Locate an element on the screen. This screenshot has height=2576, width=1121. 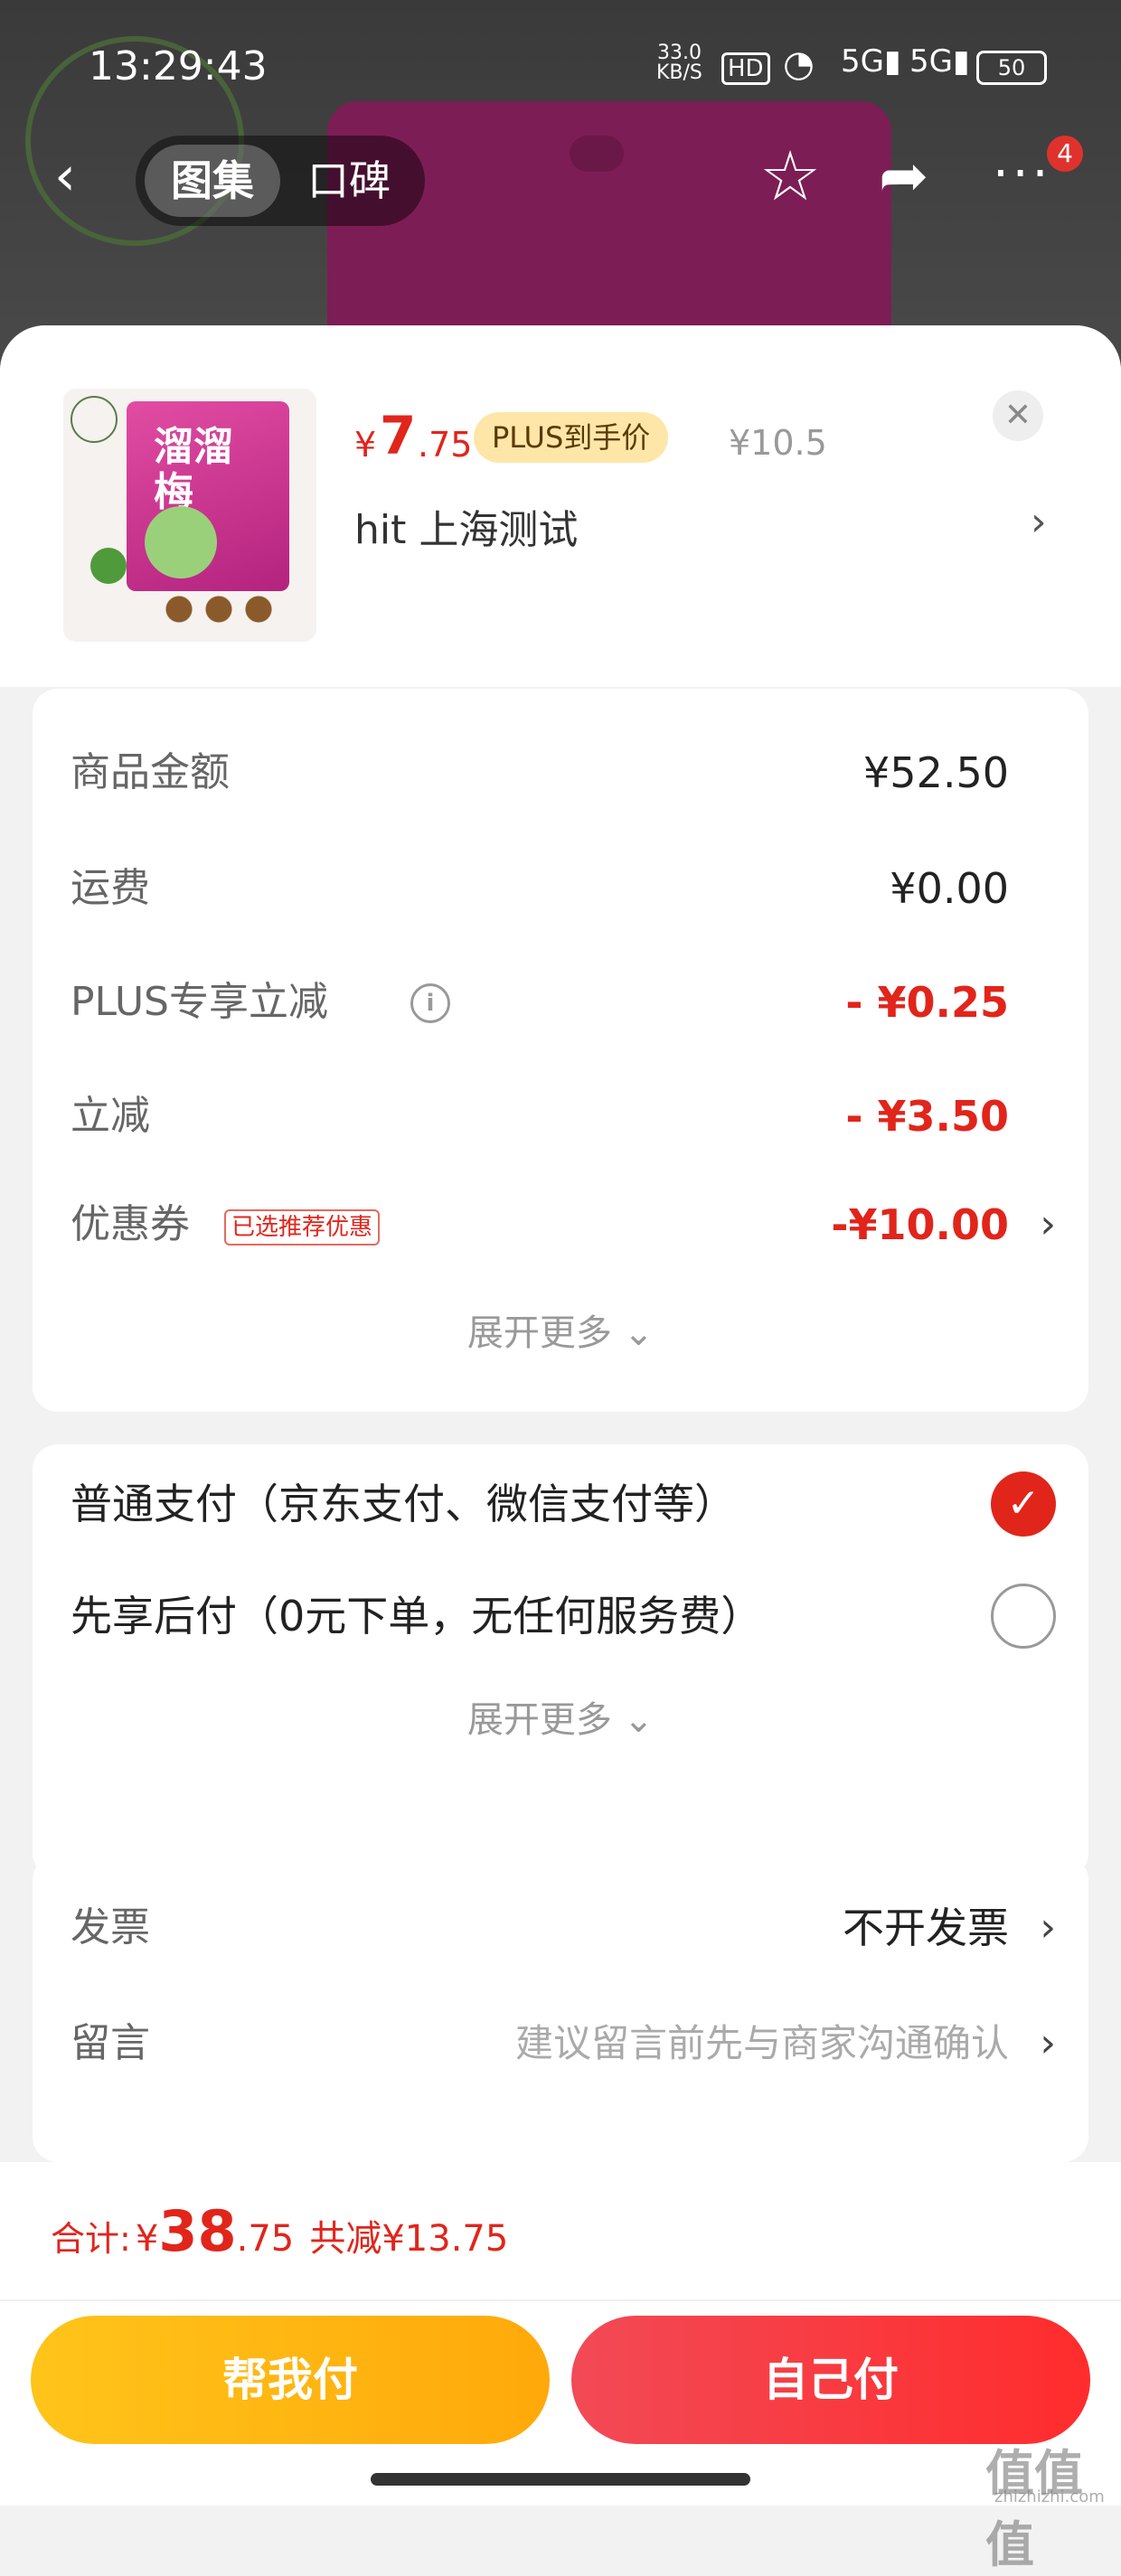
status-time: 13:29:43 is located at coordinates (179, 66).